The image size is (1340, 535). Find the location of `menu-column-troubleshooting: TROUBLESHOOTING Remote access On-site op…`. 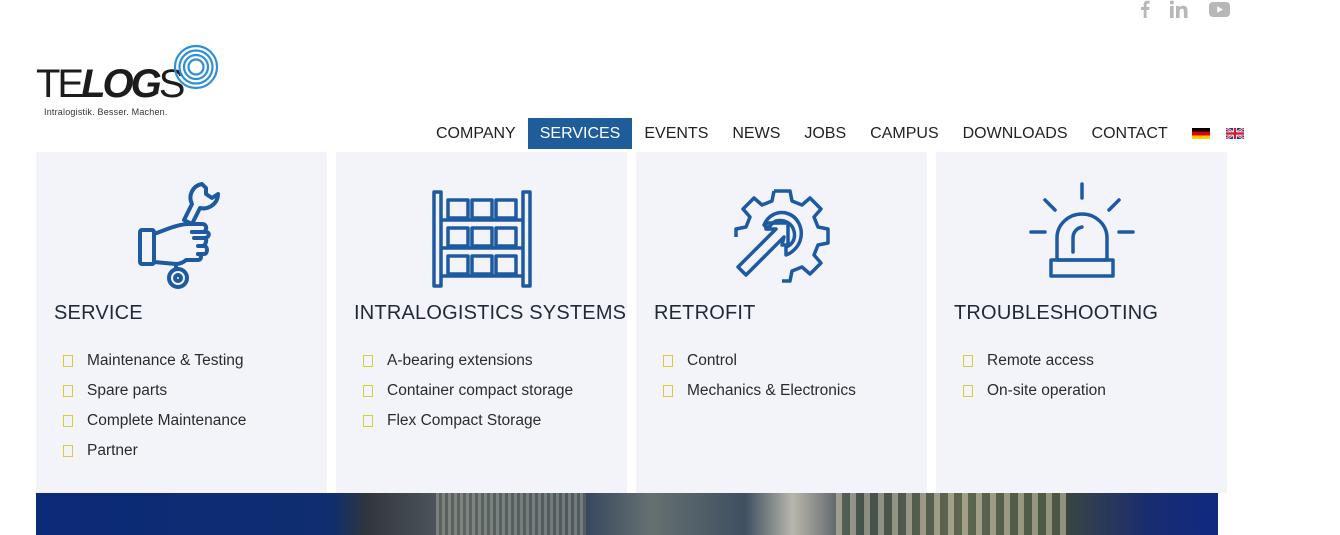

menu-column-troubleshooting: TROUBLESHOOTING Remote access On-site op… is located at coordinates (1081, 322).